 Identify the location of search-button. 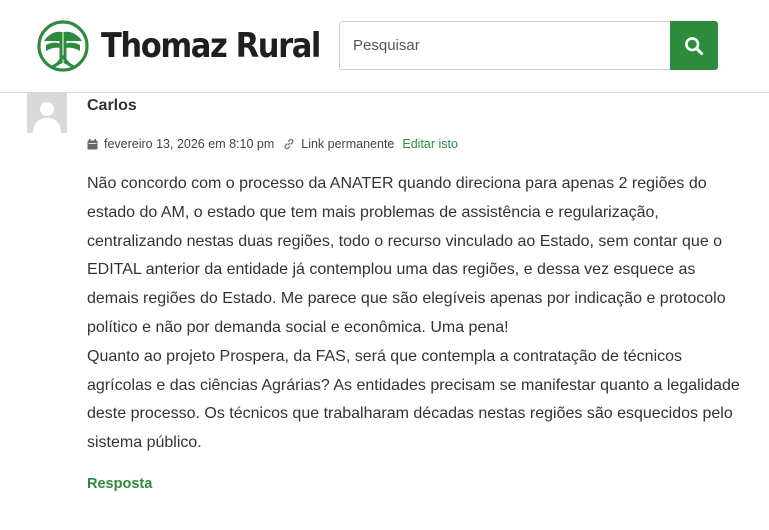
(694, 45).